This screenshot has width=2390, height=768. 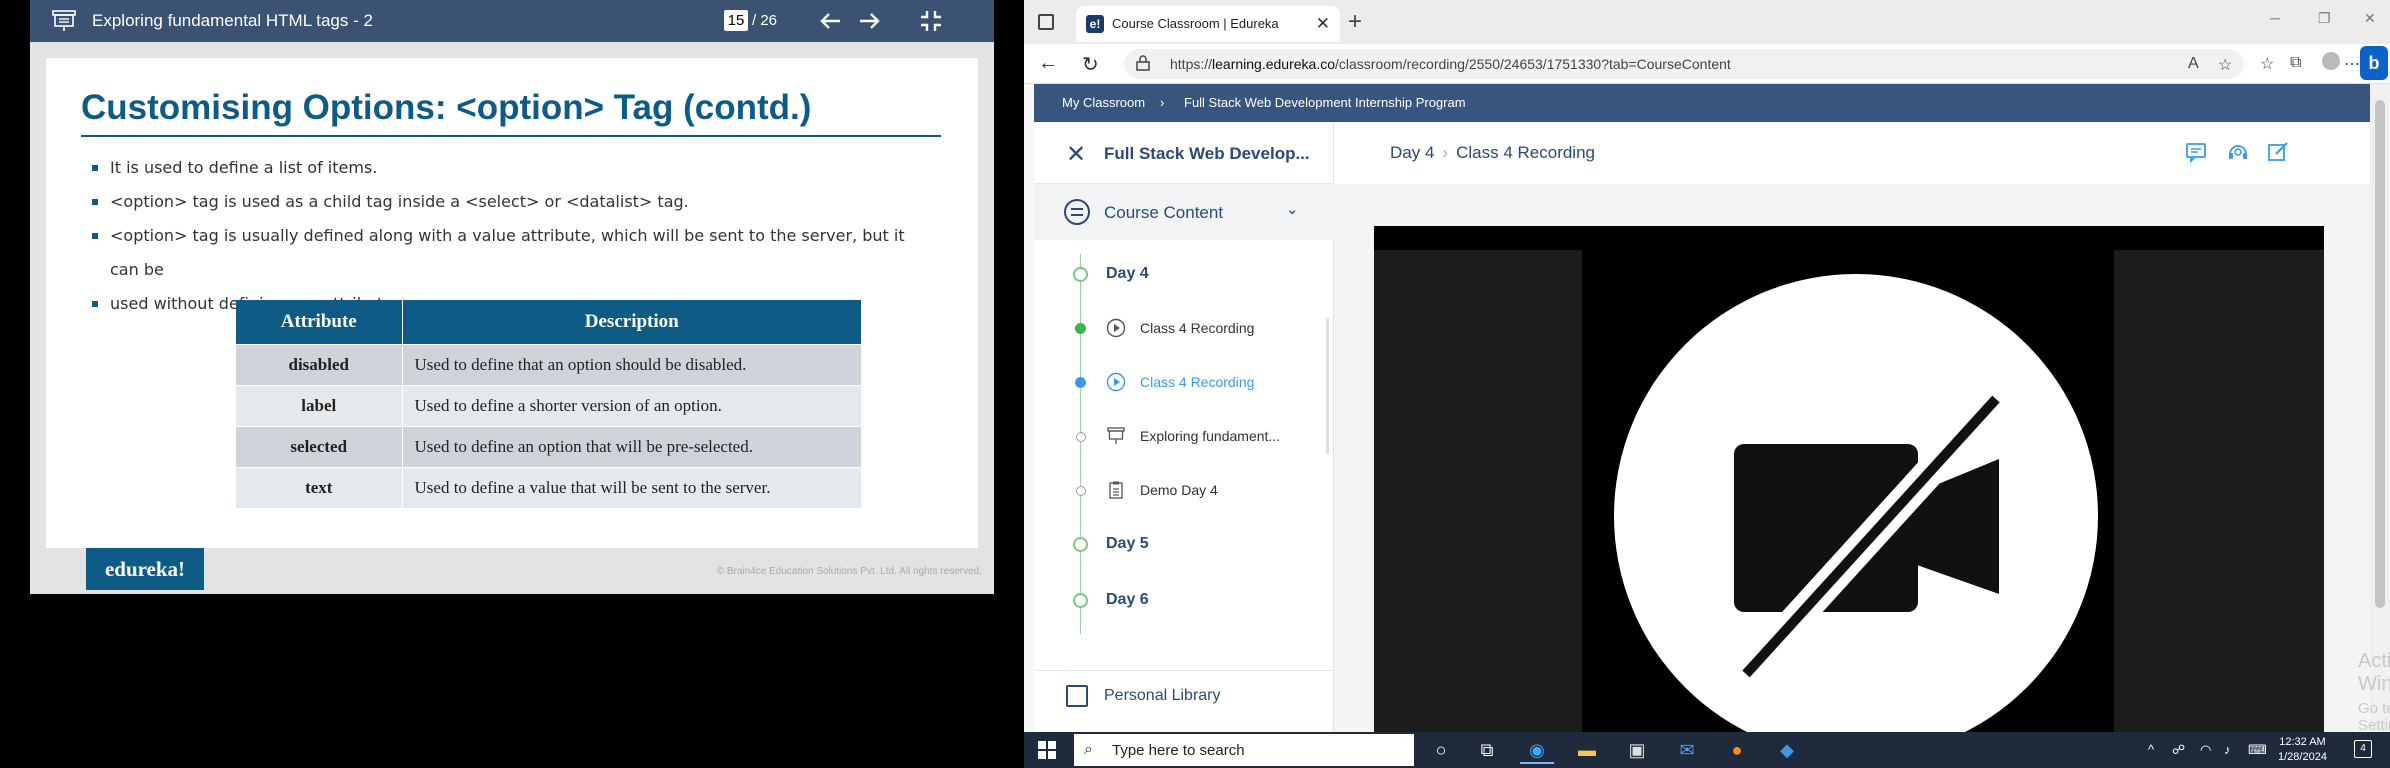 I want to click on notifications-icon: 4, so click(x=2363, y=749).